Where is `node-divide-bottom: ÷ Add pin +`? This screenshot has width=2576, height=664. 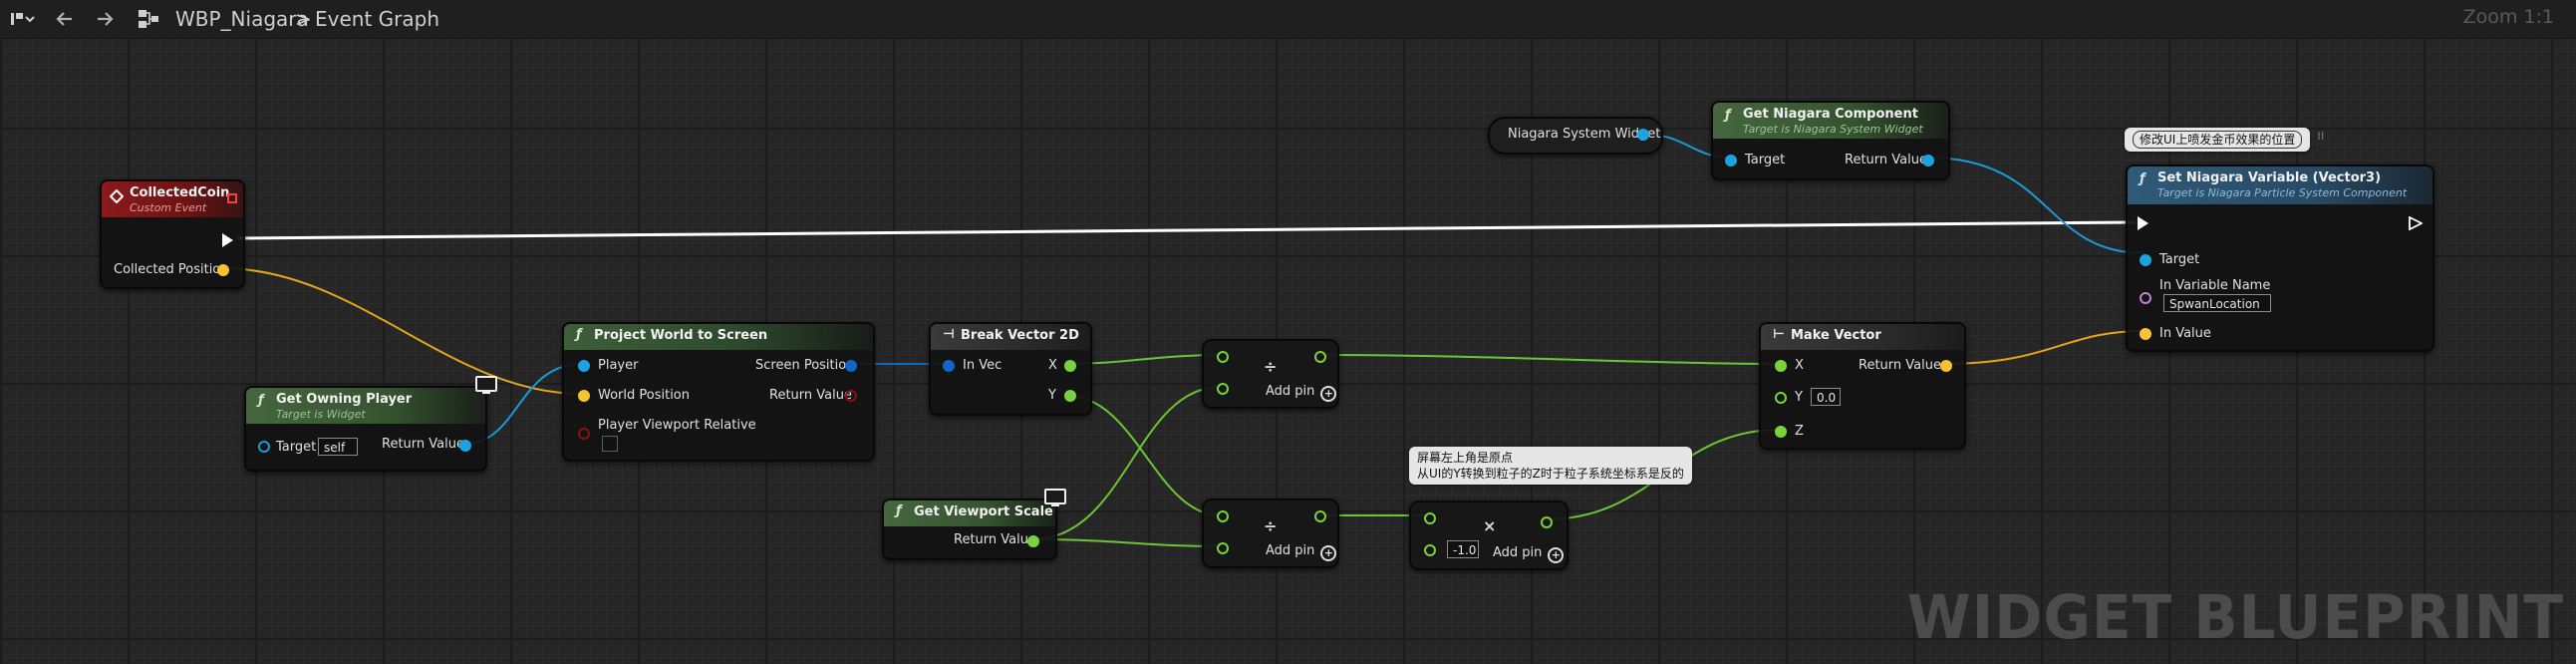
node-divide-bottom: ÷ Add pin + is located at coordinates (1270, 533).